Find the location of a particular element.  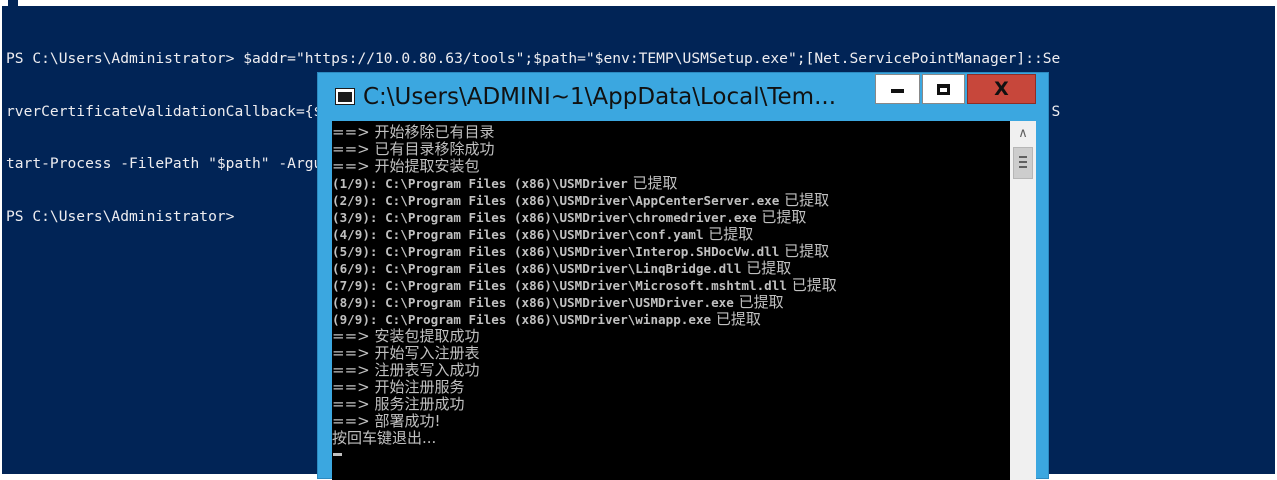

scroll-up-button: ∧ is located at coordinates (1023, 133).